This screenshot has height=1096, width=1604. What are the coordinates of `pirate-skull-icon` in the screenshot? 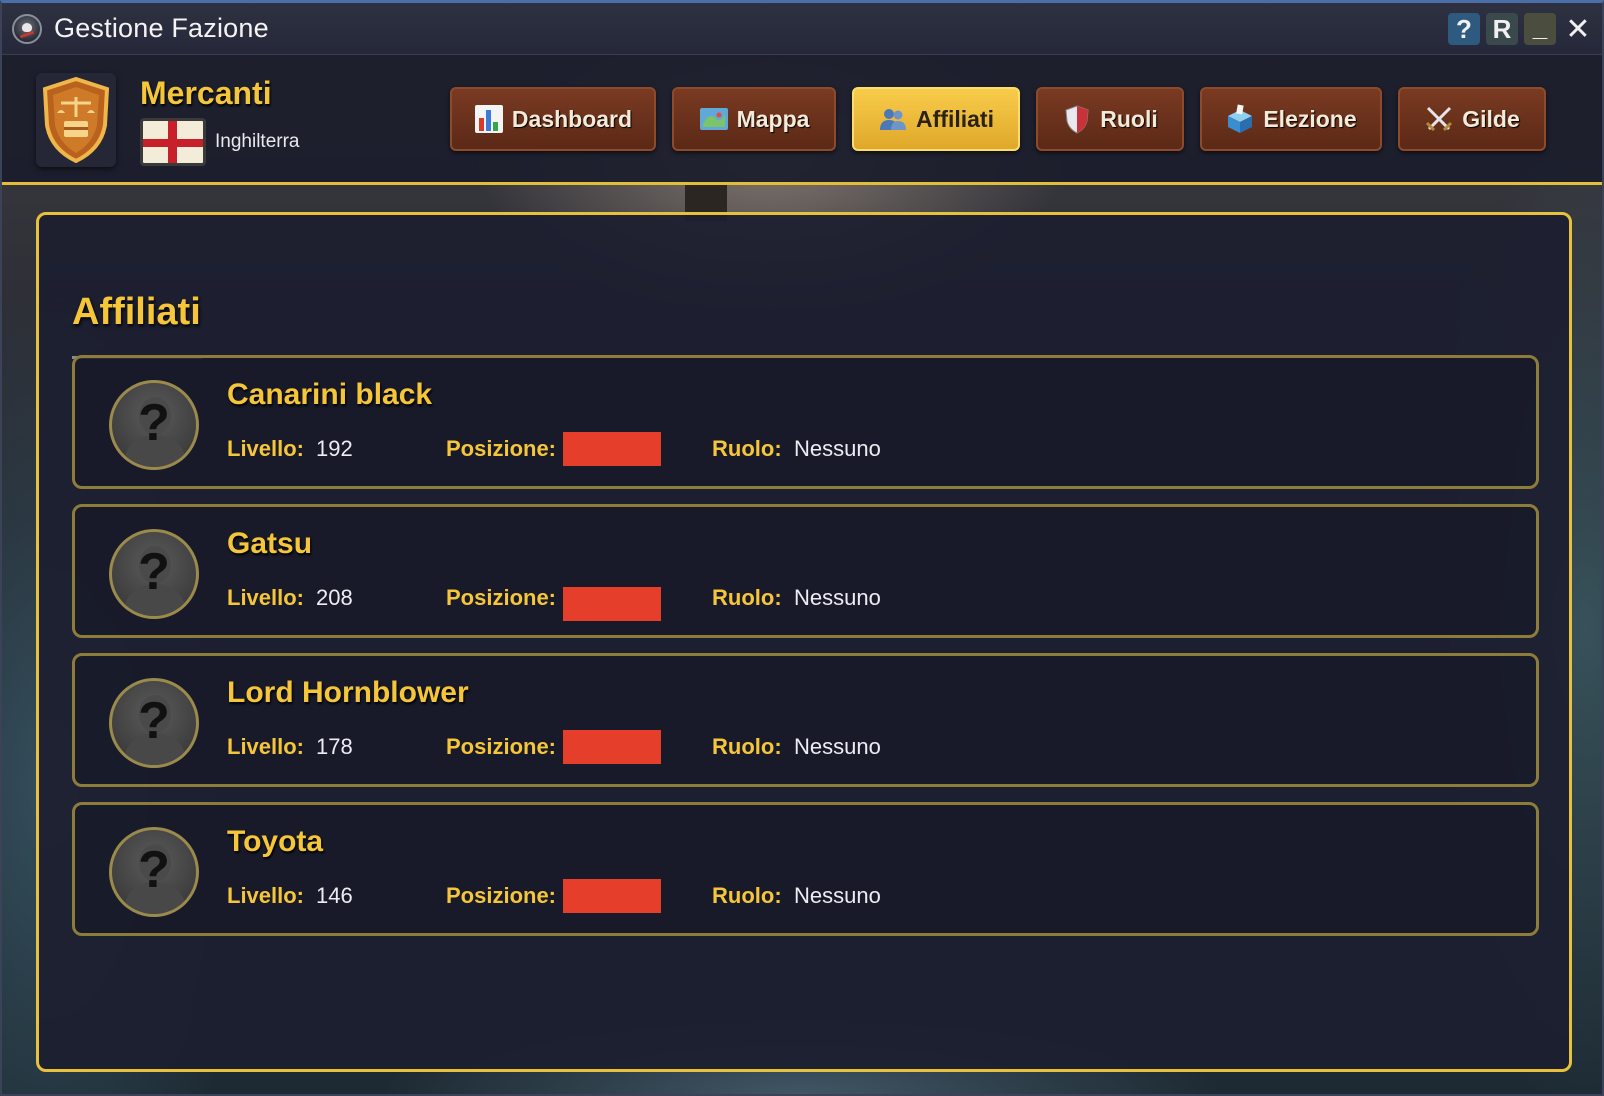 It's located at (27, 28).